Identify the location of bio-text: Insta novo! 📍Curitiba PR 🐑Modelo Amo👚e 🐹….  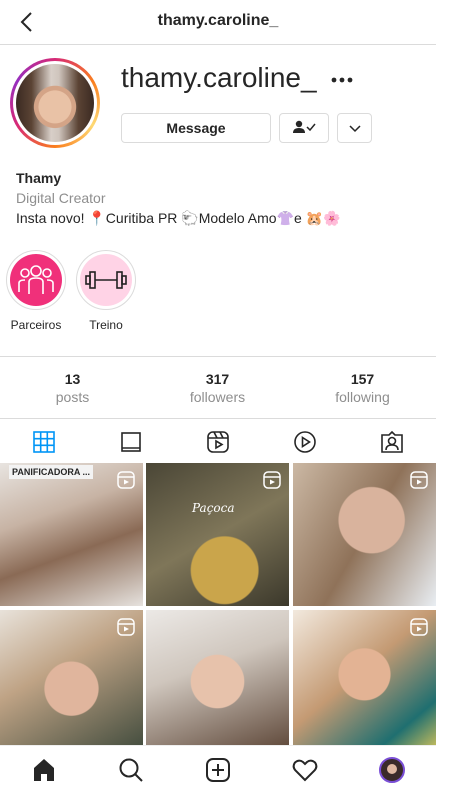
(178, 218).